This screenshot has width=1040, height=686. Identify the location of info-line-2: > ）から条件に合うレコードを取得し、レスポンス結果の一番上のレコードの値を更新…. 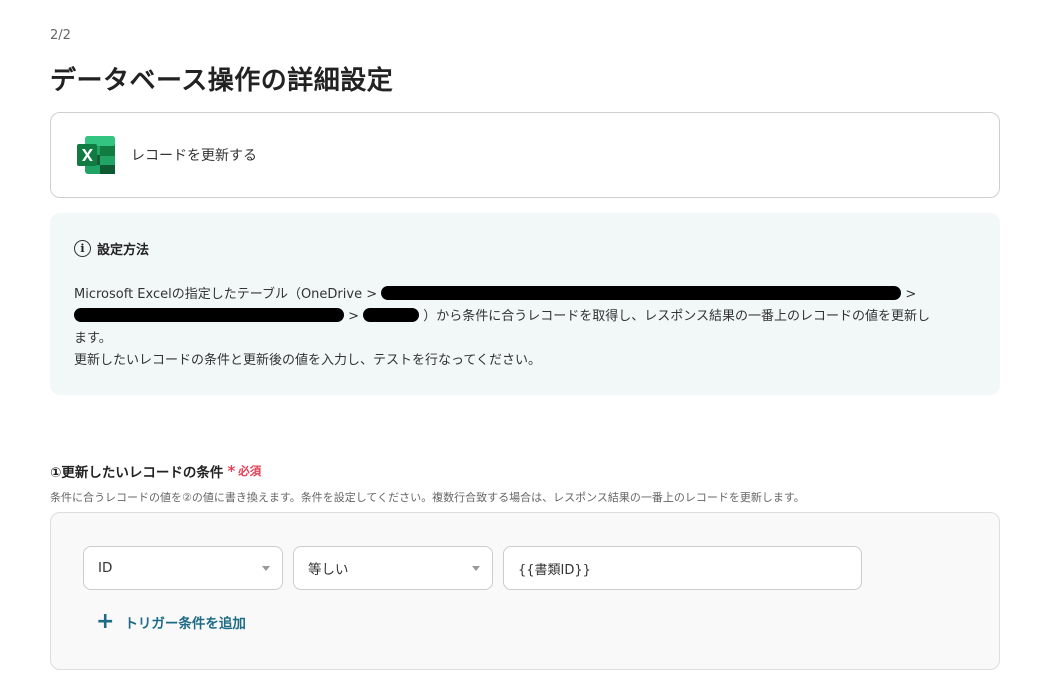
(525, 317).